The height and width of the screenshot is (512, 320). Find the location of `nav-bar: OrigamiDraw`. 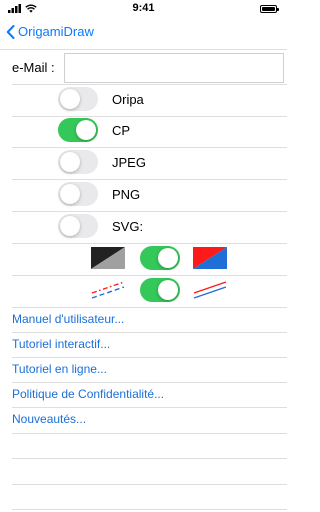

nav-bar: OrigamiDraw is located at coordinates (143, 33).